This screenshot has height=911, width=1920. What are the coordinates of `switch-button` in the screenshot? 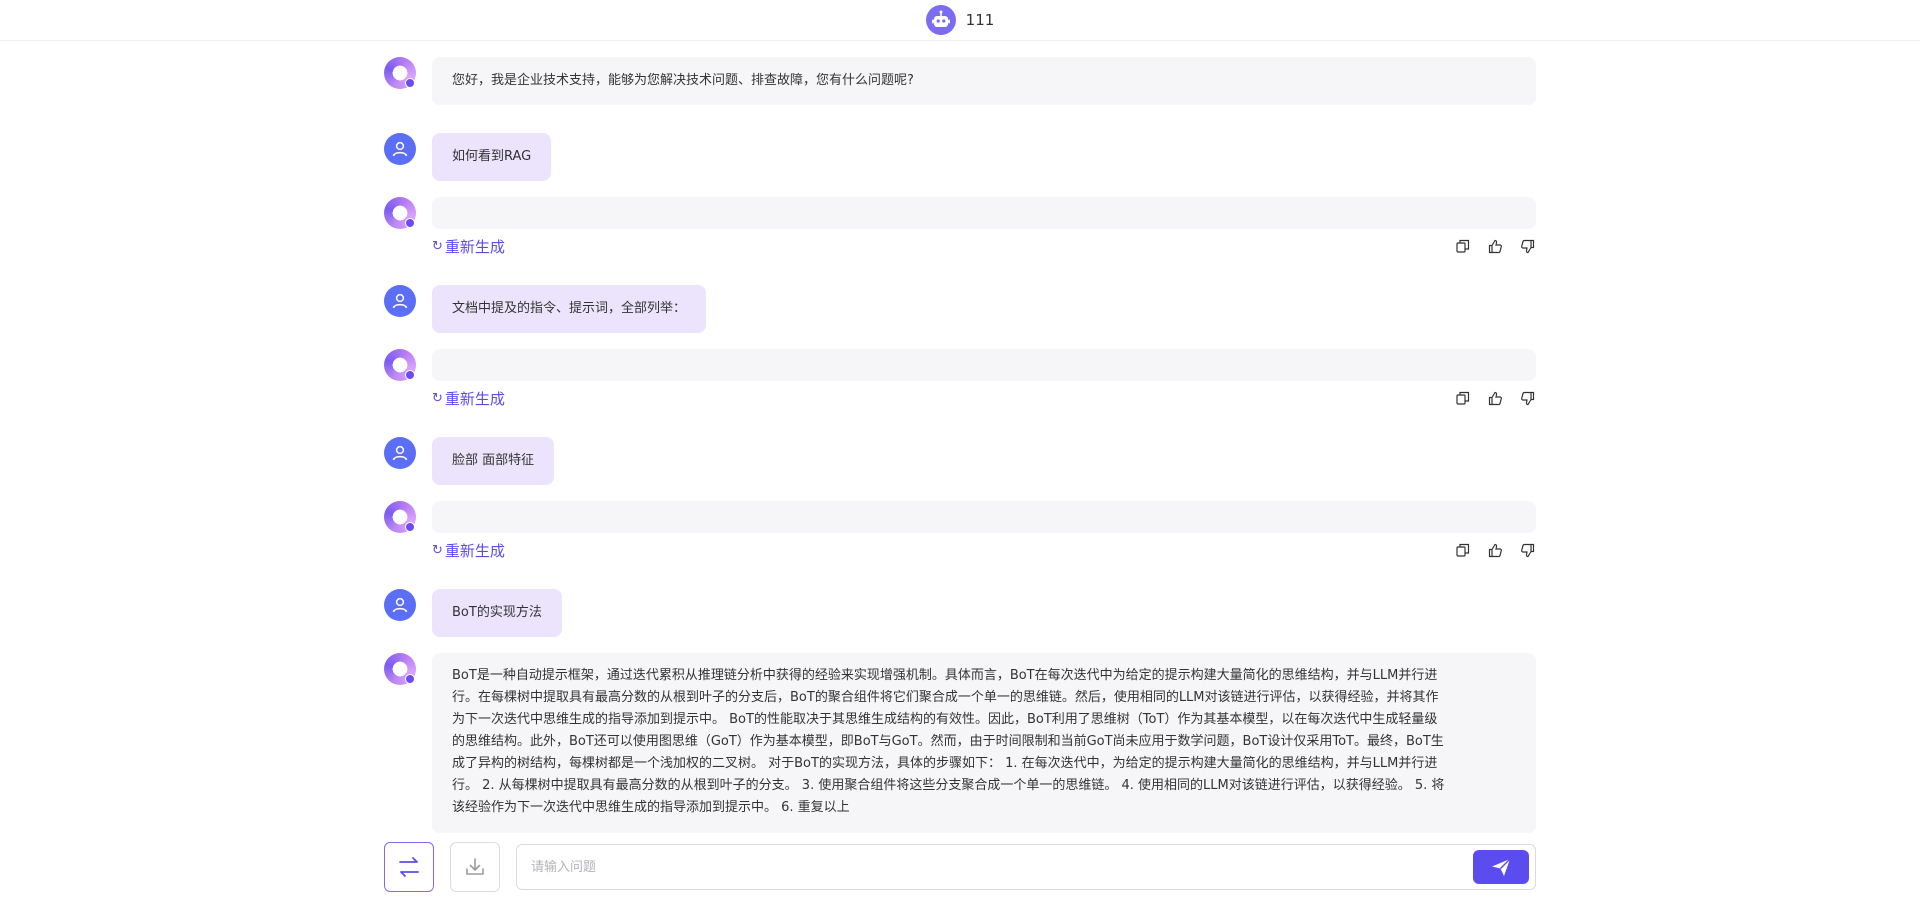 It's located at (409, 867).